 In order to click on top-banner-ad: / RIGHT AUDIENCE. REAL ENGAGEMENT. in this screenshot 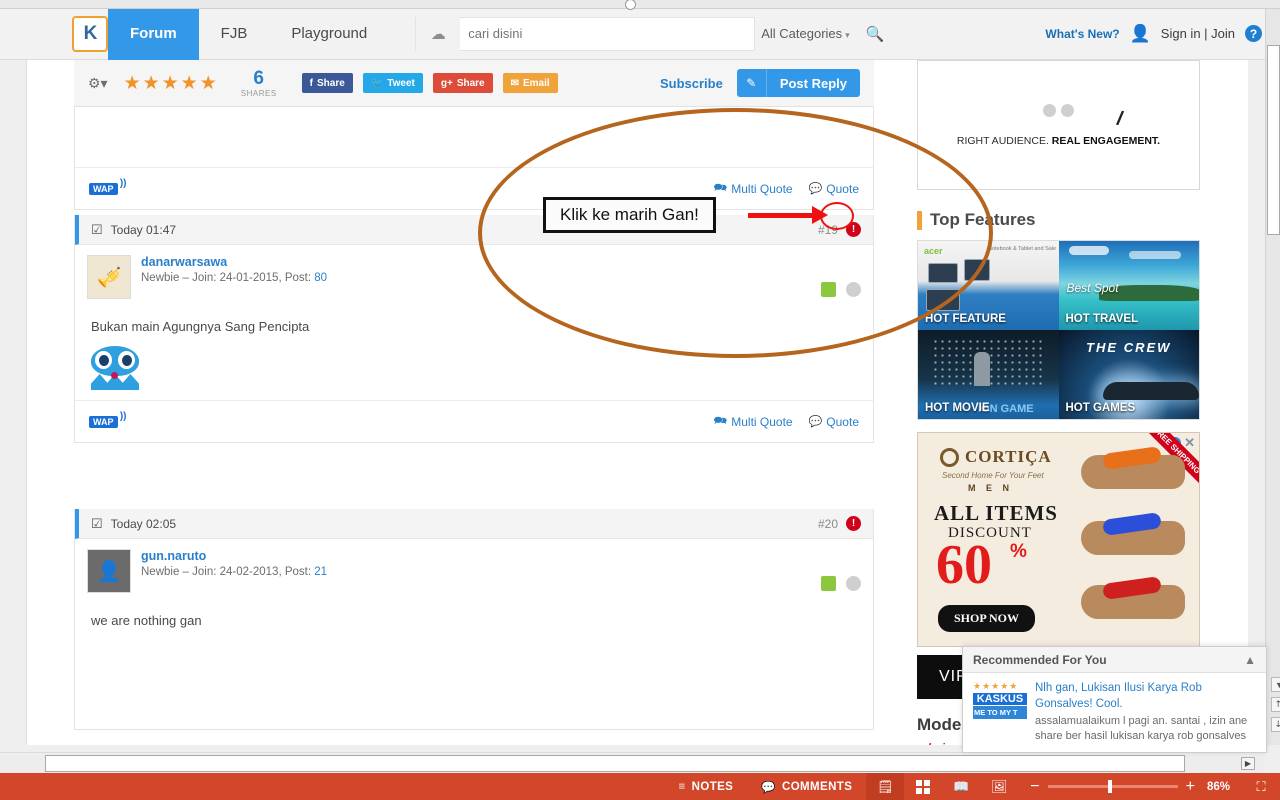, I will do `click(1058, 125)`.